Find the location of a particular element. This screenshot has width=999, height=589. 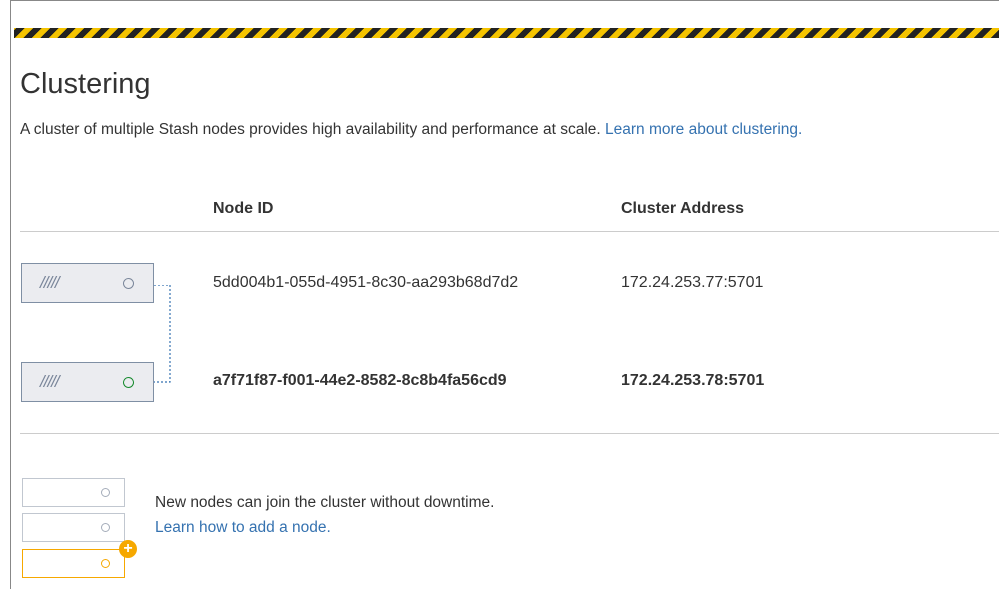

cluster-address-cell-current: 172.24.253.78:5701 is located at coordinates (693, 380).